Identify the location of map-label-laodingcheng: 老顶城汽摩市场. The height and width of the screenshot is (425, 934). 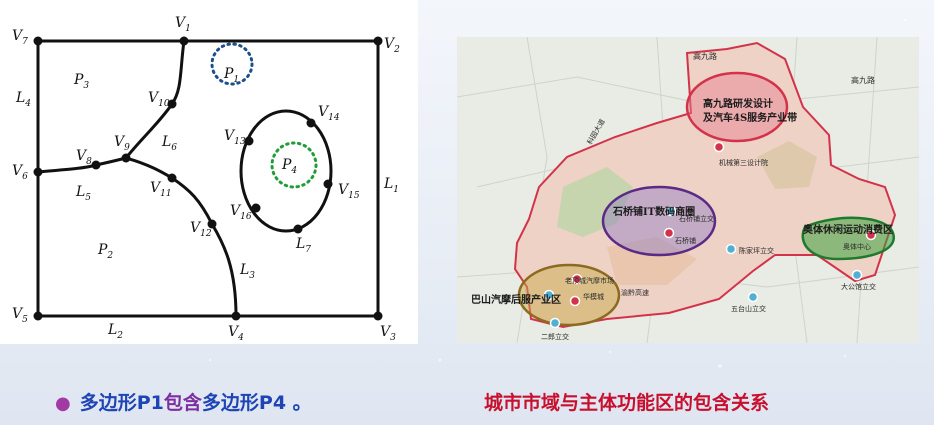
(589, 280).